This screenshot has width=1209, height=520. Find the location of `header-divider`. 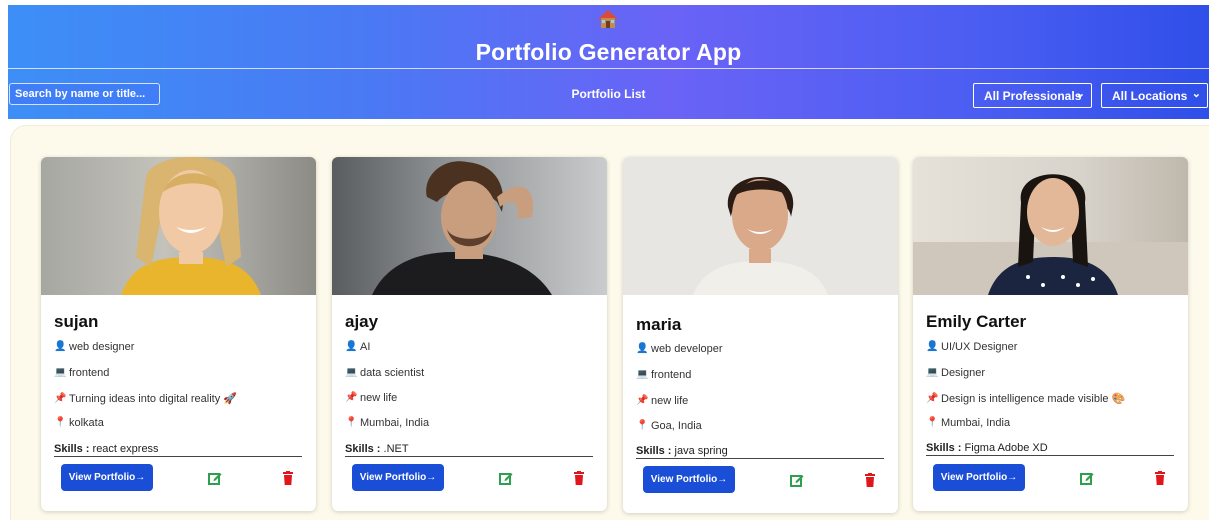

header-divider is located at coordinates (608, 68).